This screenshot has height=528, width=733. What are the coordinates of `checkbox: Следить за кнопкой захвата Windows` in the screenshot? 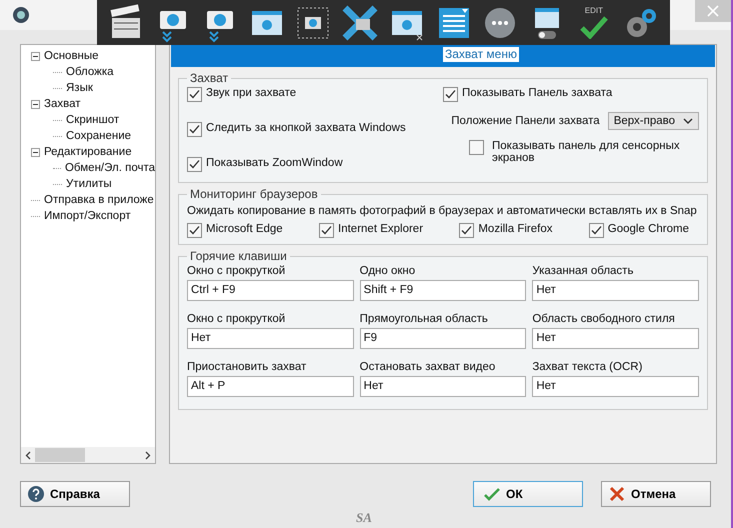 It's located at (315, 129).